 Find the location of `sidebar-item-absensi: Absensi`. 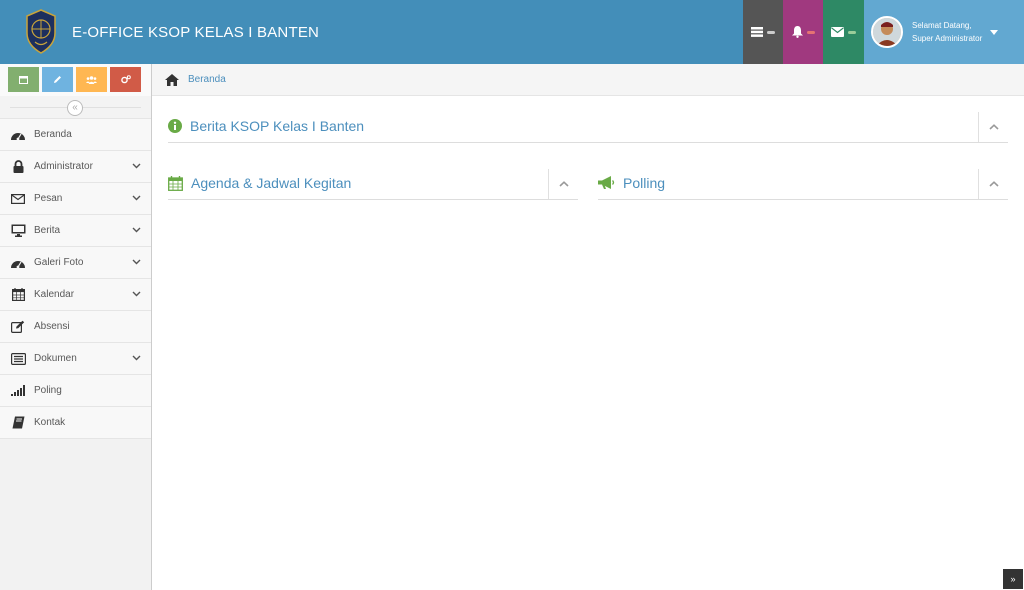

sidebar-item-absensi: Absensi is located at coordinates (75, 327).